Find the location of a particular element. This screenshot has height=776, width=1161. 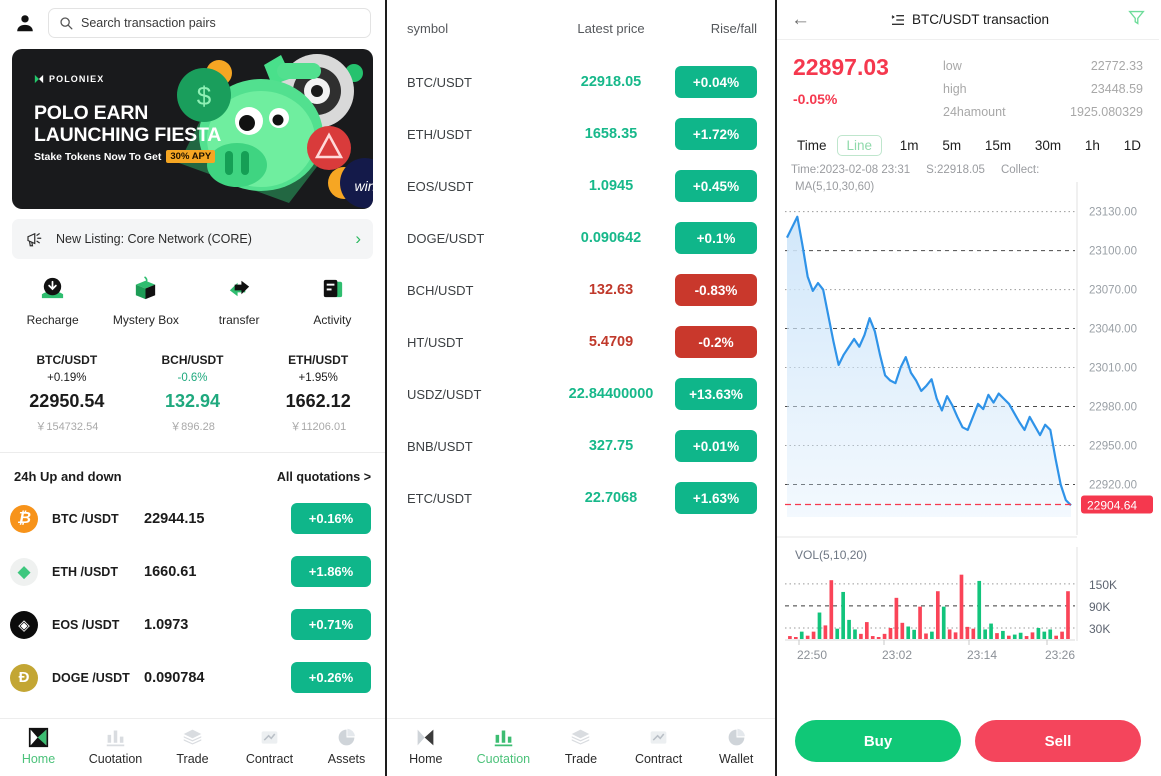

tab-label: Contract is located at coordinates (269, 759).